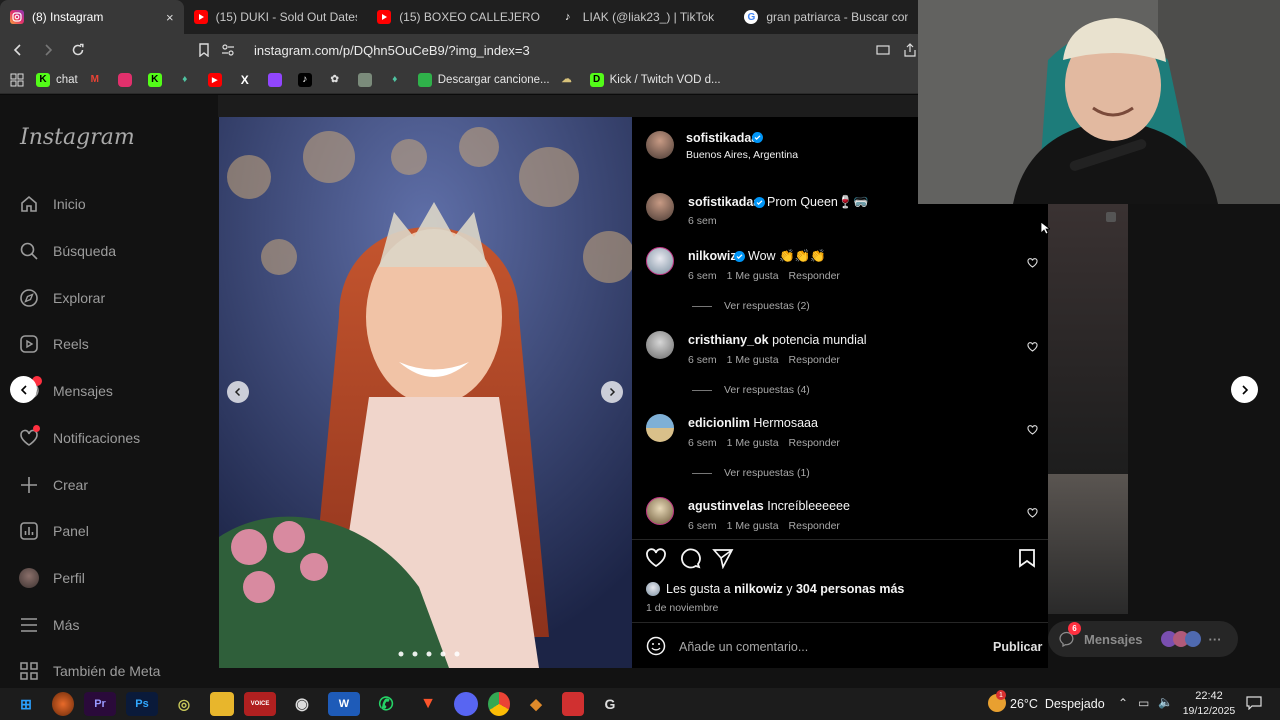 This screenshot has height=720, width=1280. What do you see at coordinates (656, 558) in the screenshot?
I see `like-icon` at bounding box center [656, 558].